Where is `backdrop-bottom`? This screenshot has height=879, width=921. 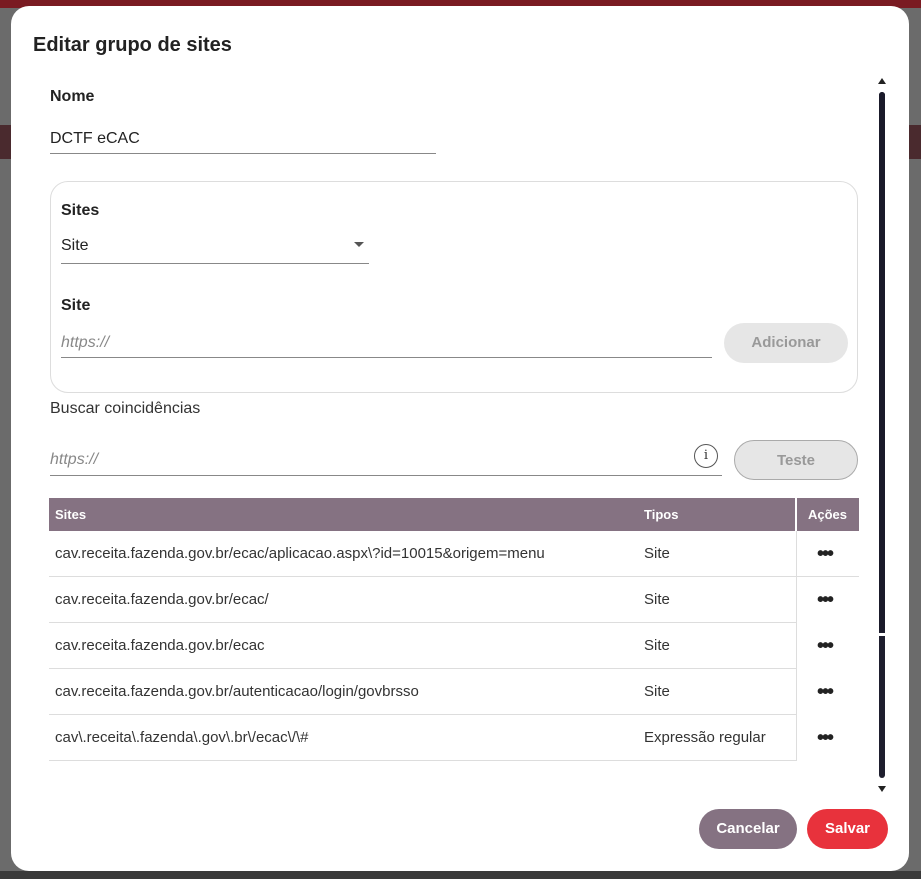
backdrop-bottom is located at coordinates (460, 875).